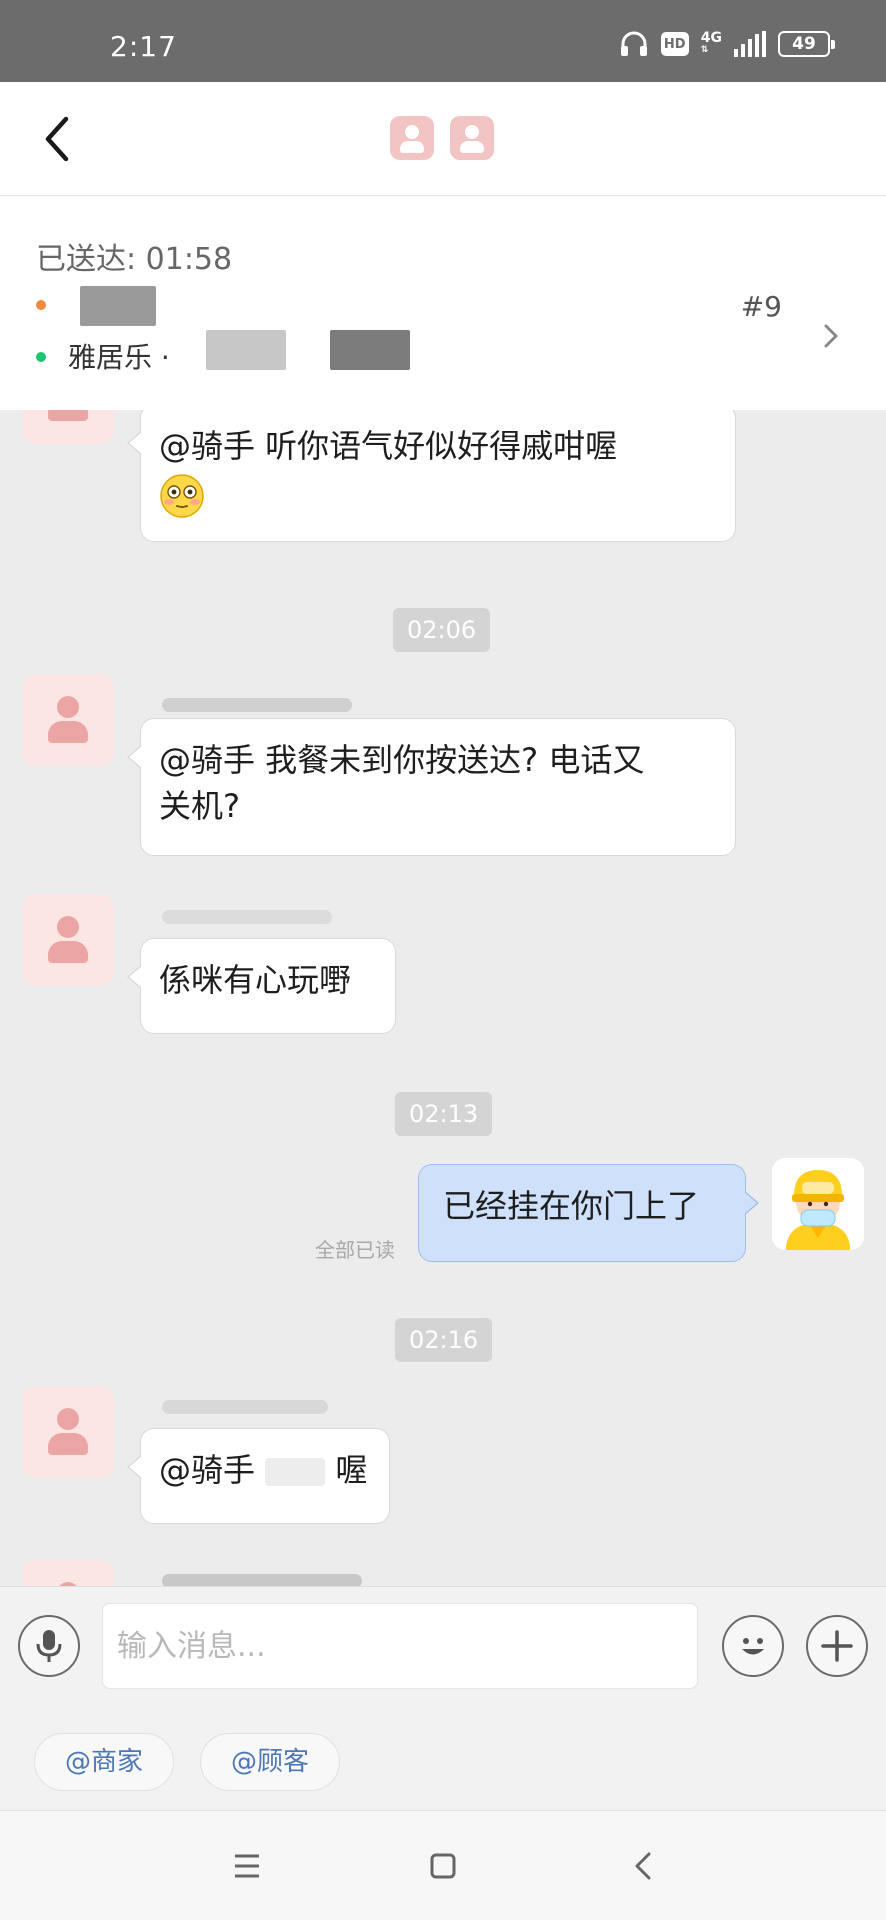 The image size is (886, 1920). What do you see at coordinates (431, 787) in the screenshot?
I see `message-bubble: @骑手 我餐未到你按送达? 电话又 关机?` at bounding box center [431, 787].